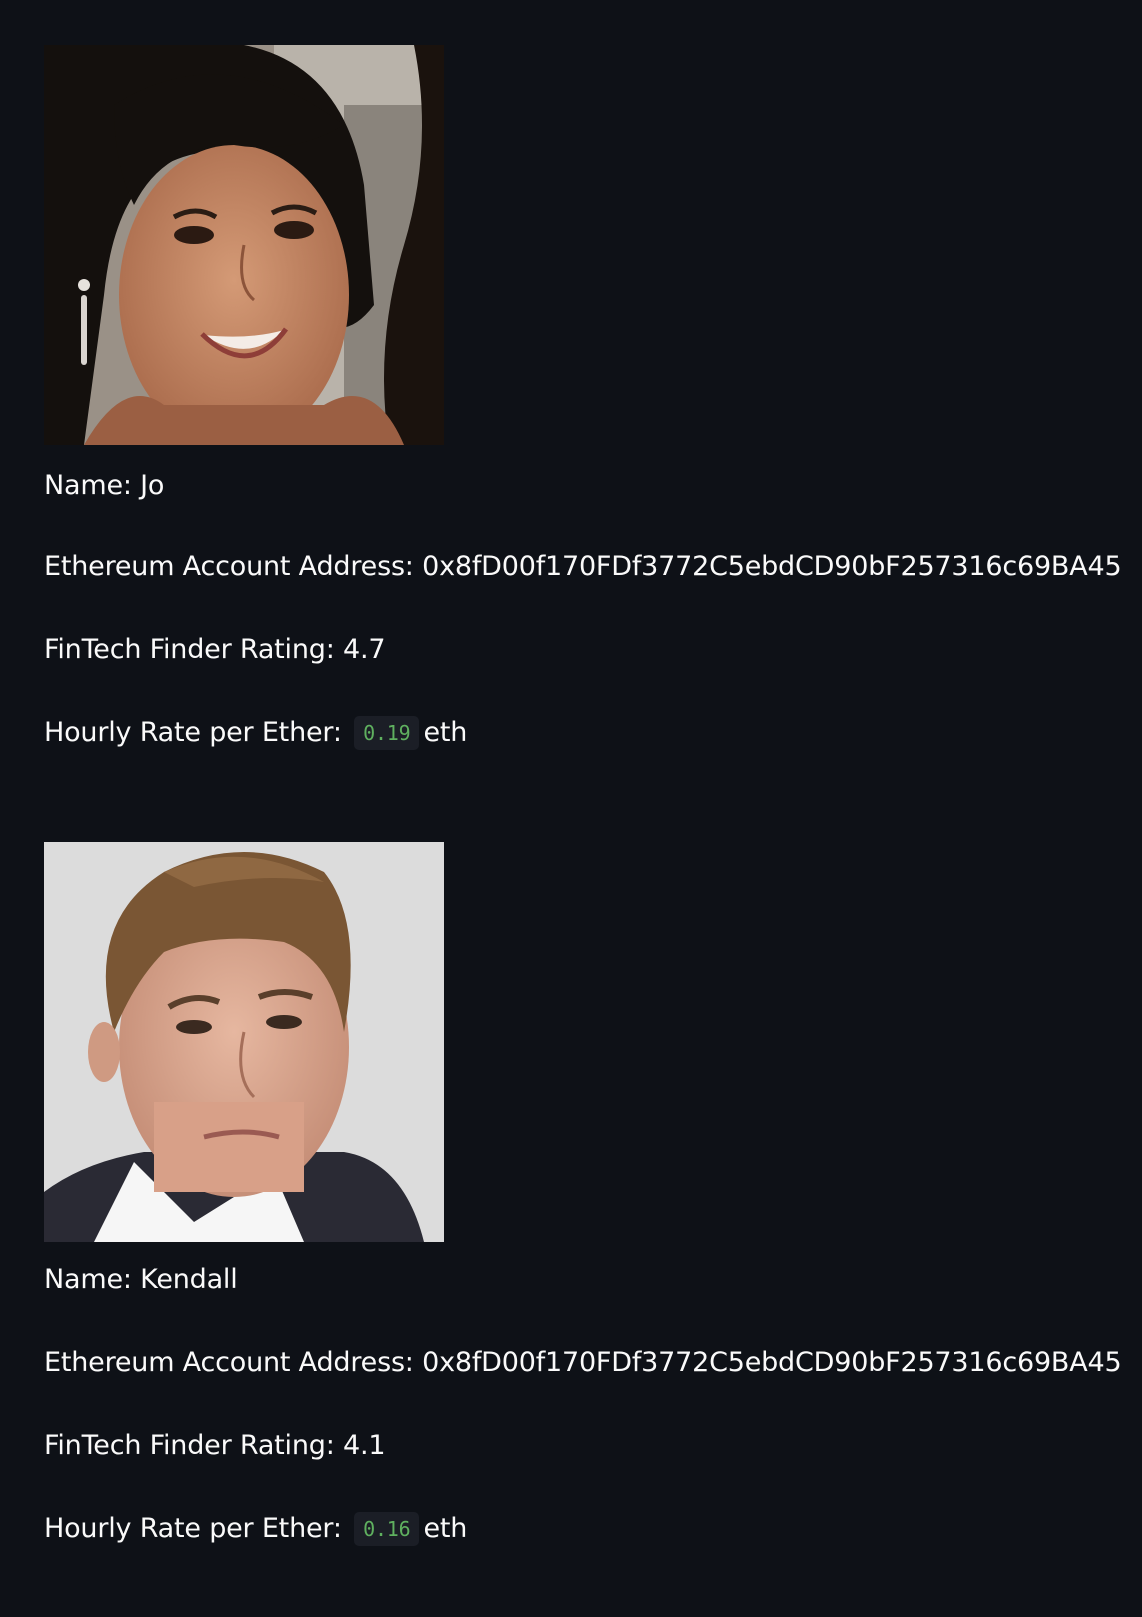 The image size is (1142, 1617). I want to click on candidate-hourly-rate: Hourly Rate per Ether: 0.19 eth, so click(256, 733).